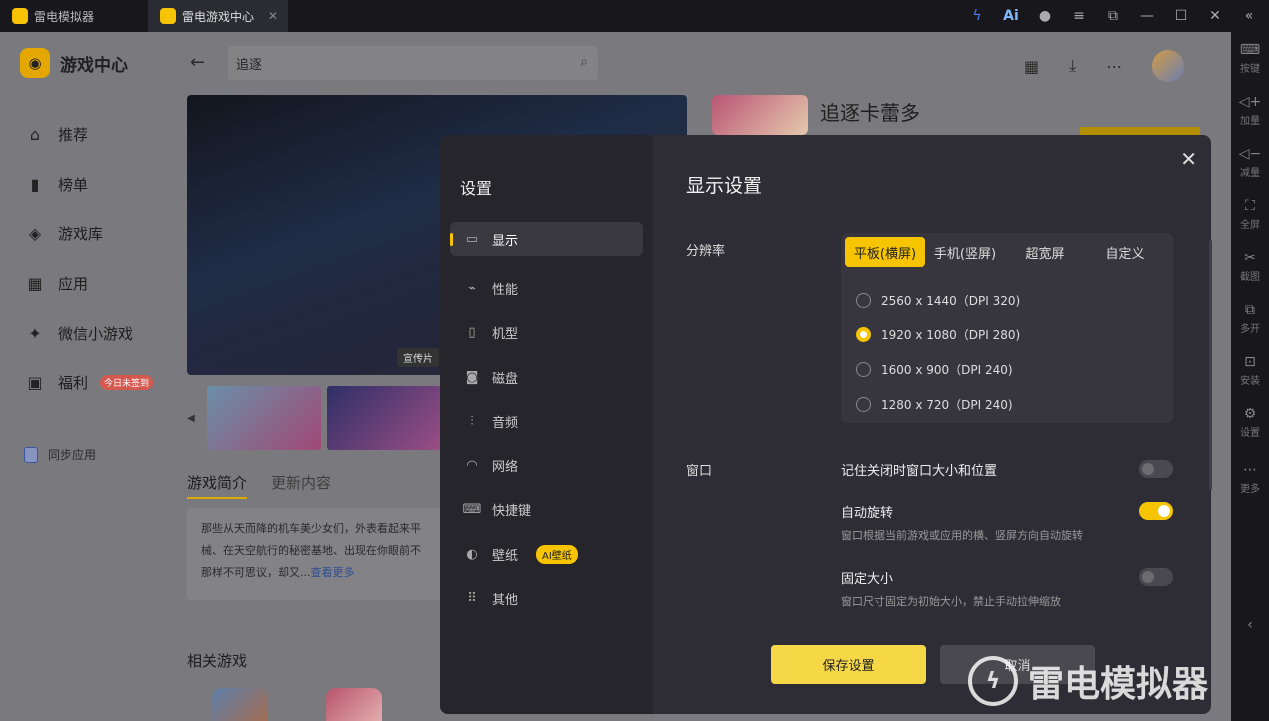 The width and height of the screenshot is (1269, 721). What do you see at coordinates (1011, 16) in the screenshot?
I see `ai-icon: Ai` at bounding box center [1011, 16].